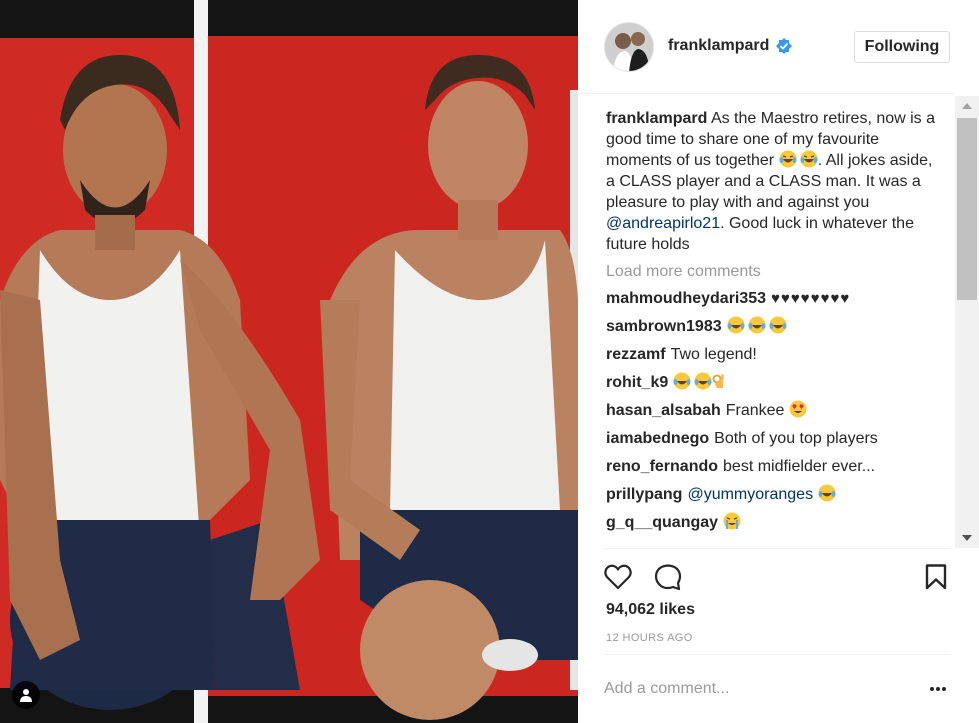 The width and height of the screenshot is (979, 723). I want to click on comment-button, so click(668, 577).